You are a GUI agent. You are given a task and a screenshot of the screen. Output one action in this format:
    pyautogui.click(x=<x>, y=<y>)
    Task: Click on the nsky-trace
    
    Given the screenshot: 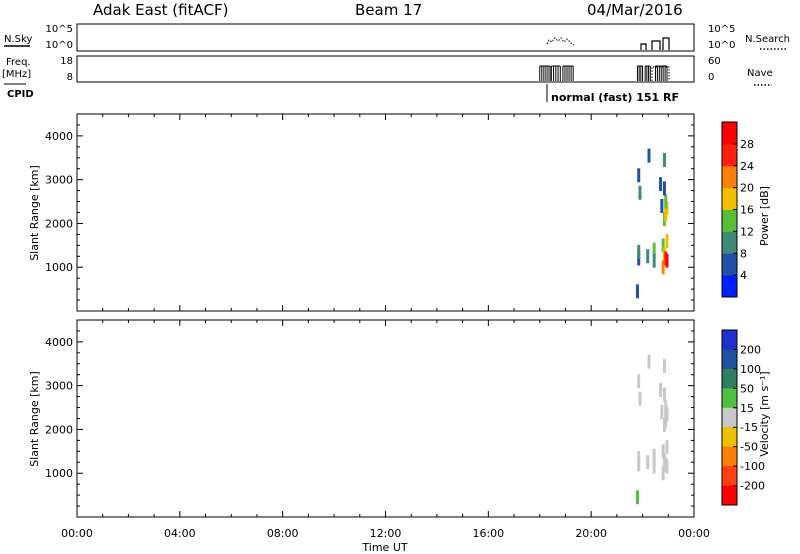 What is the action you would take?
    pyautogui.click(x=655, y=43)
    